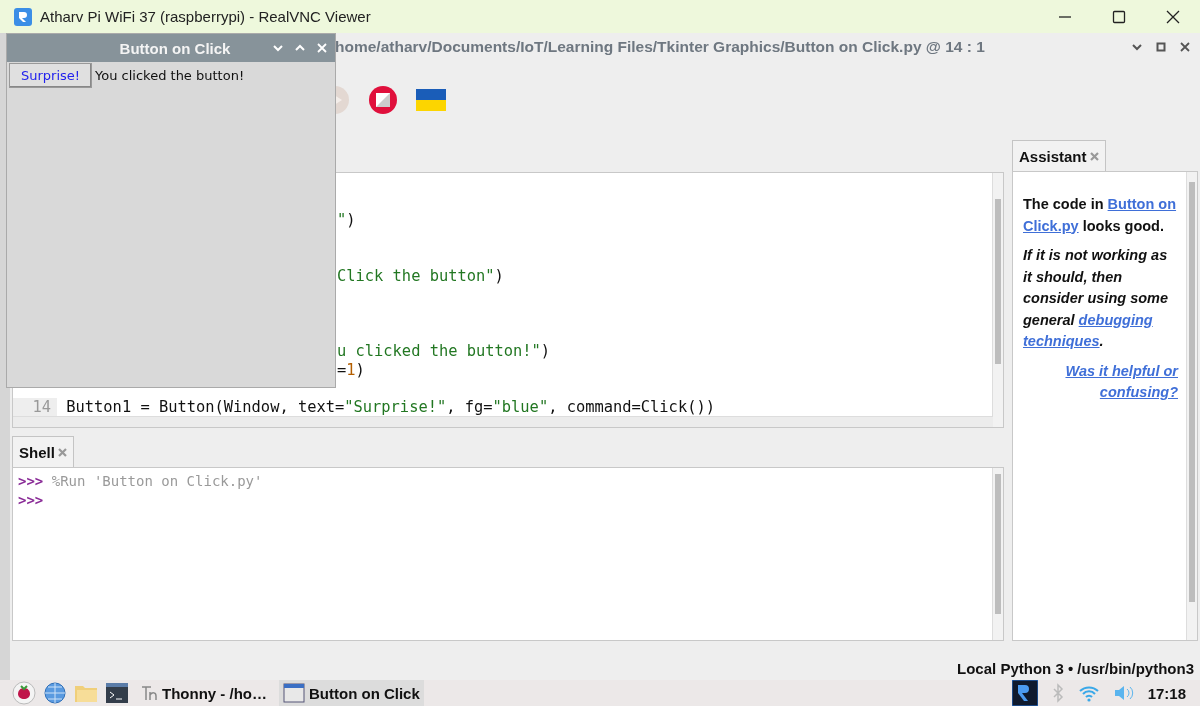  Describe the element at coordinates (300, 48) in the screenshot. I see `chevron-up-icon` at that location.